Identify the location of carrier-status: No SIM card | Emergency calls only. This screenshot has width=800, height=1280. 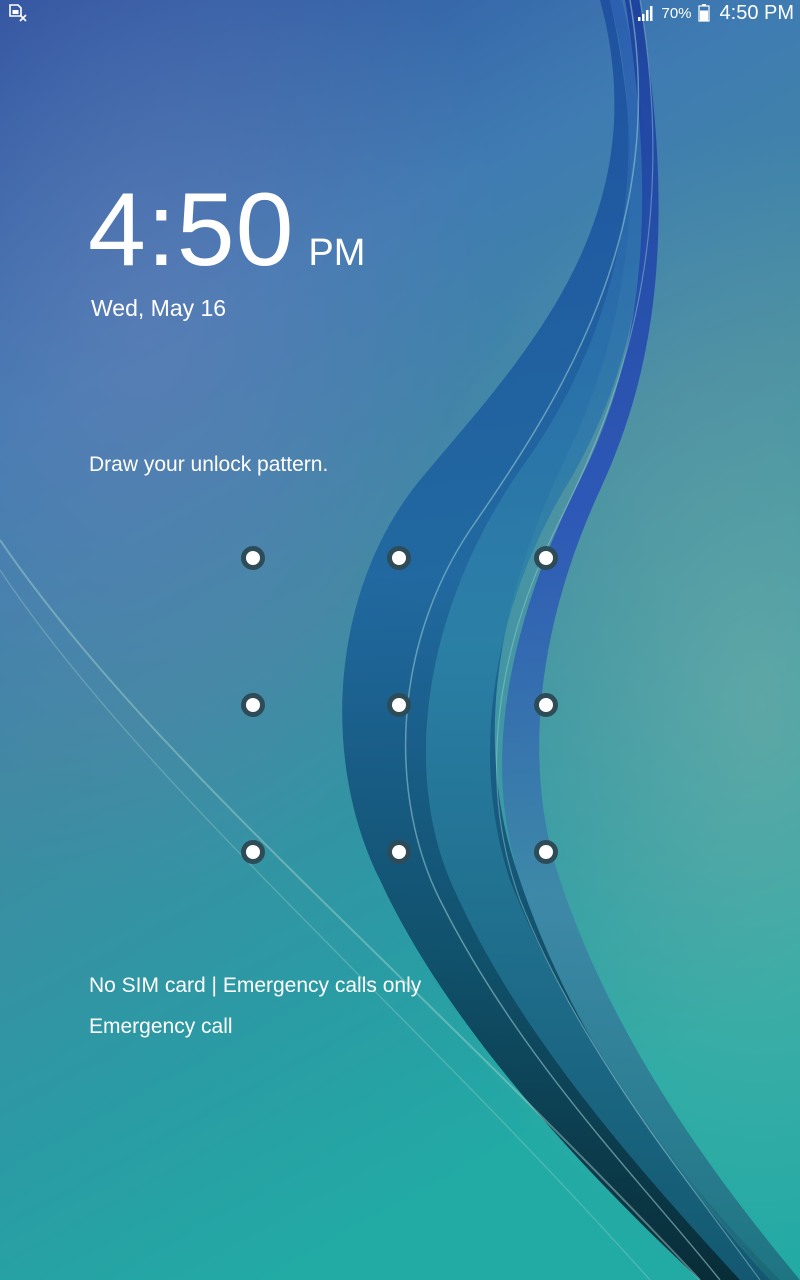
(255, 985).